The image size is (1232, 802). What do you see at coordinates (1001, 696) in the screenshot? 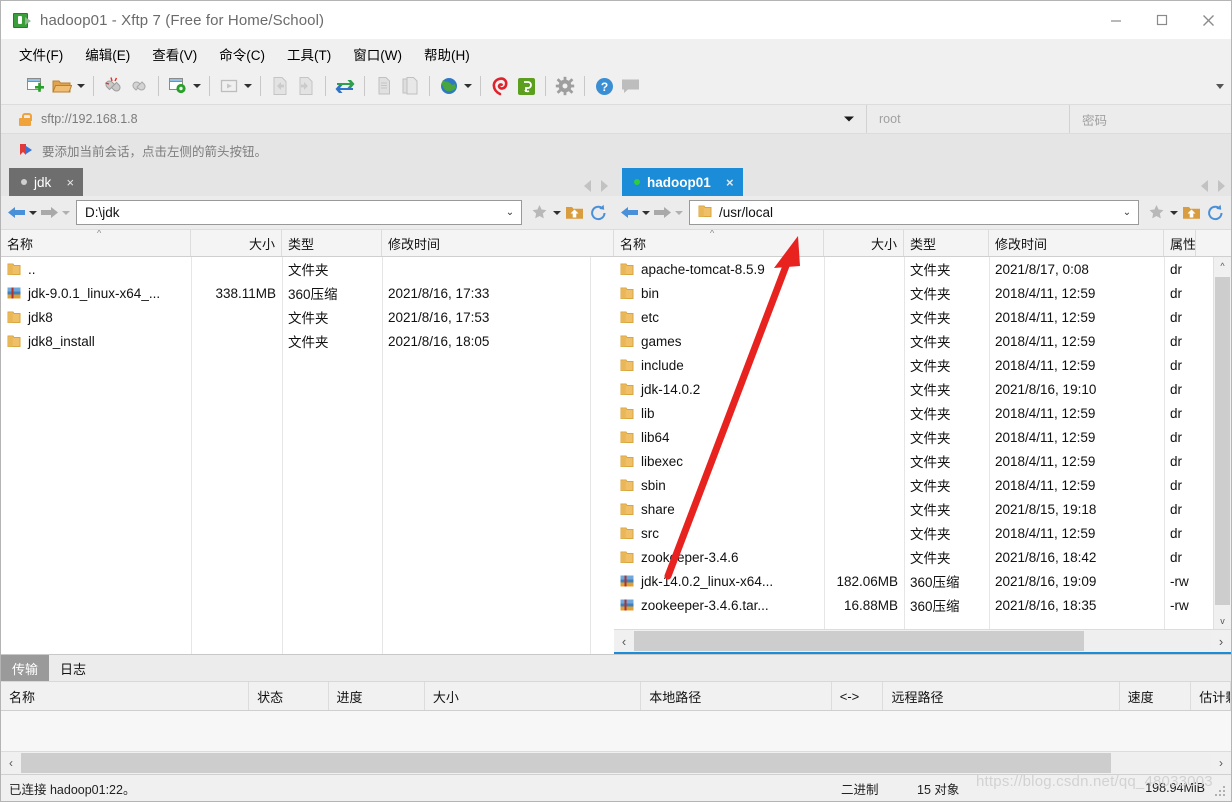
I see `transfer-col-remote-path: 远程路径` at bounding box center [1001, 696].